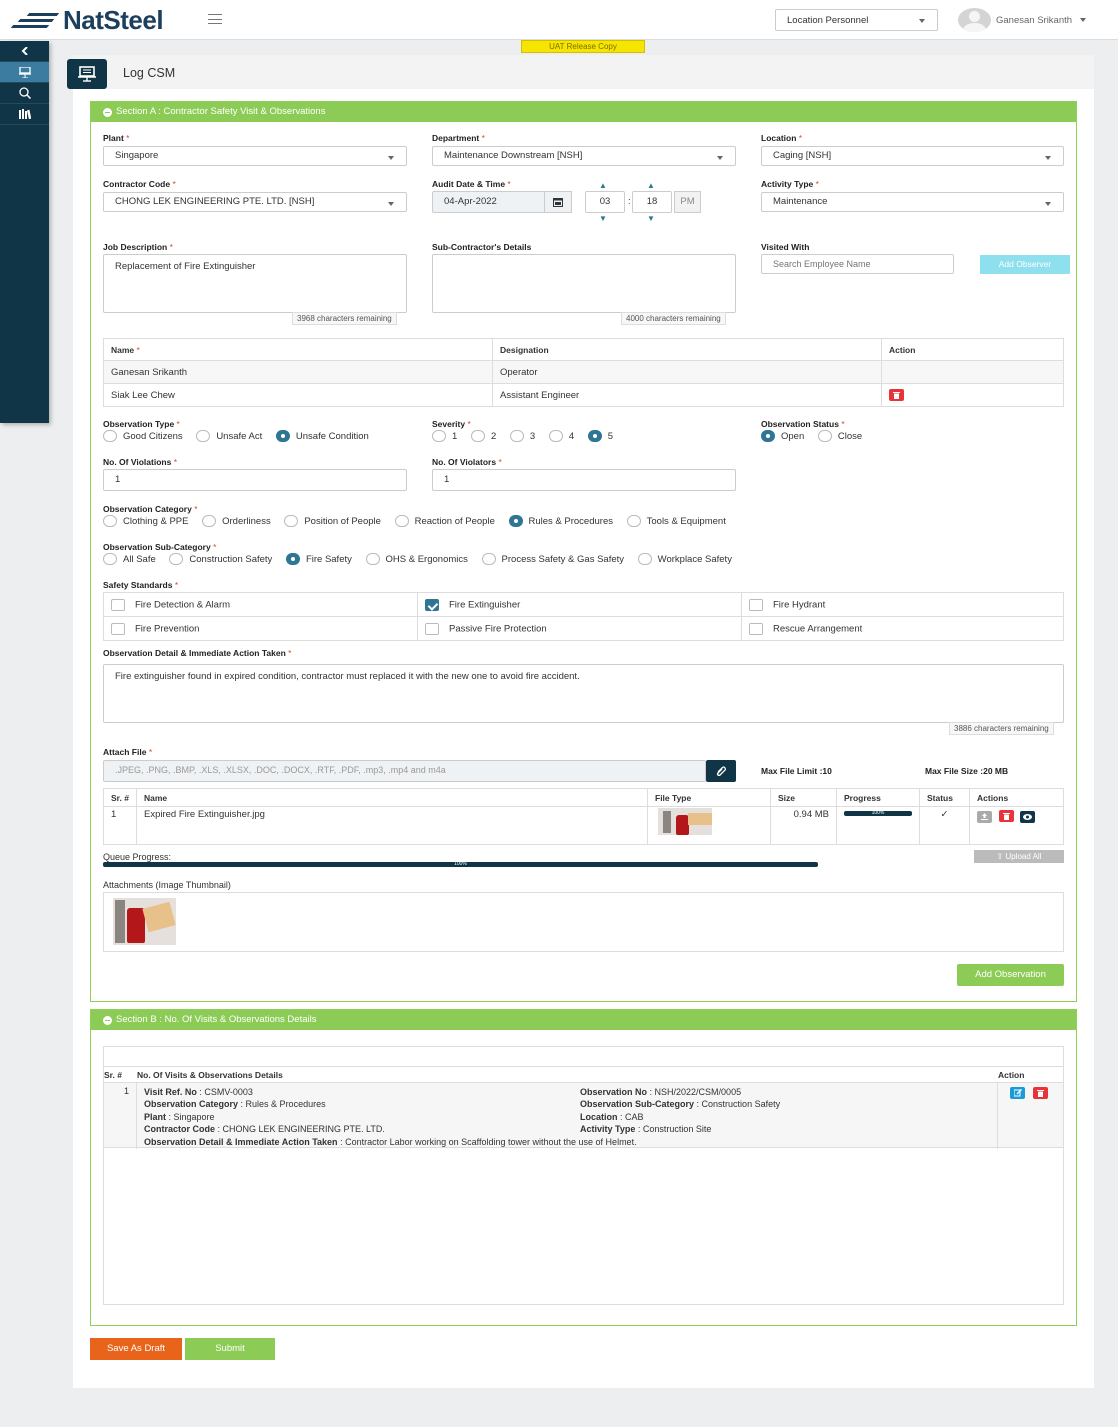 The image size is (1118, 1427). What do you see at coordinates (144, 921) in the screenshot?
I see `attachment-thumbnail` at bounding box center [144, 921].